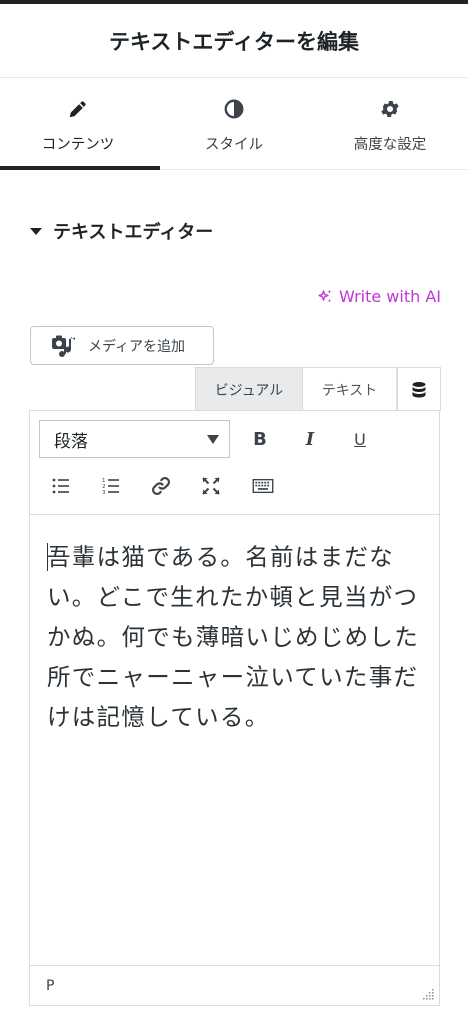  Describe the element at coordinates (134, 439) in the screenshot. I see `format-select: 段落` at that location.